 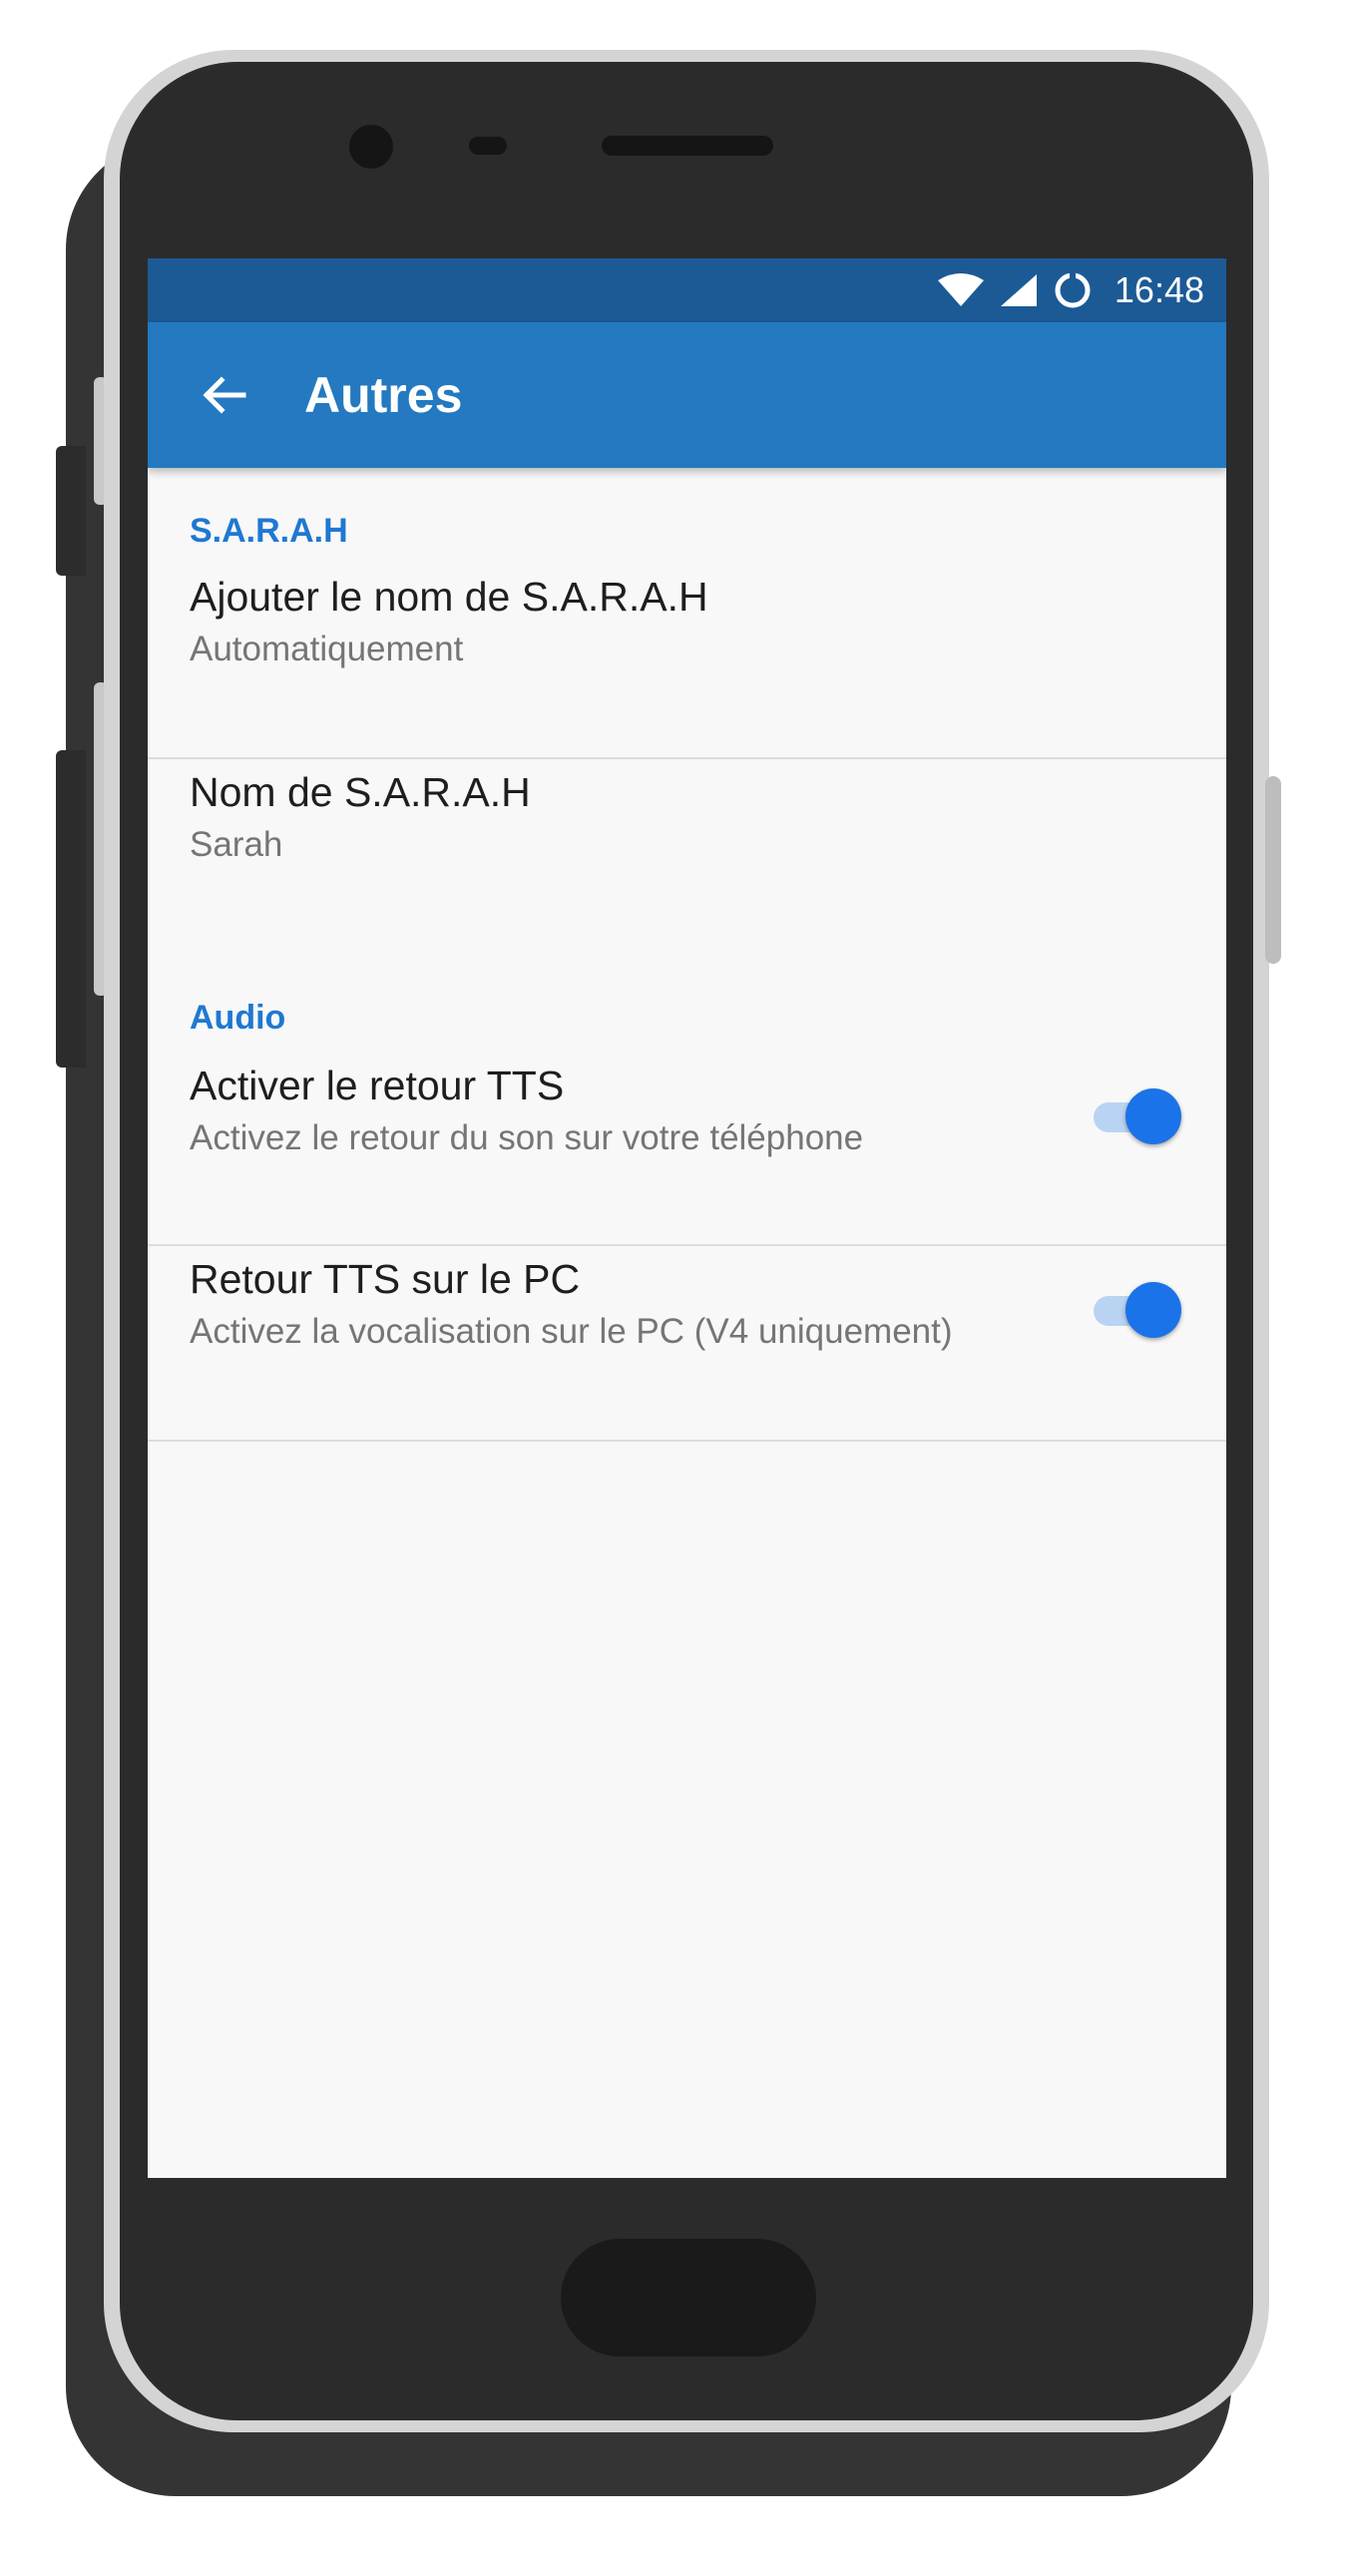 What do you see at coordinates (238, 1018) in the screenshot?
I see `section-header-audio: Audio` at bounding box center [238, 1018].